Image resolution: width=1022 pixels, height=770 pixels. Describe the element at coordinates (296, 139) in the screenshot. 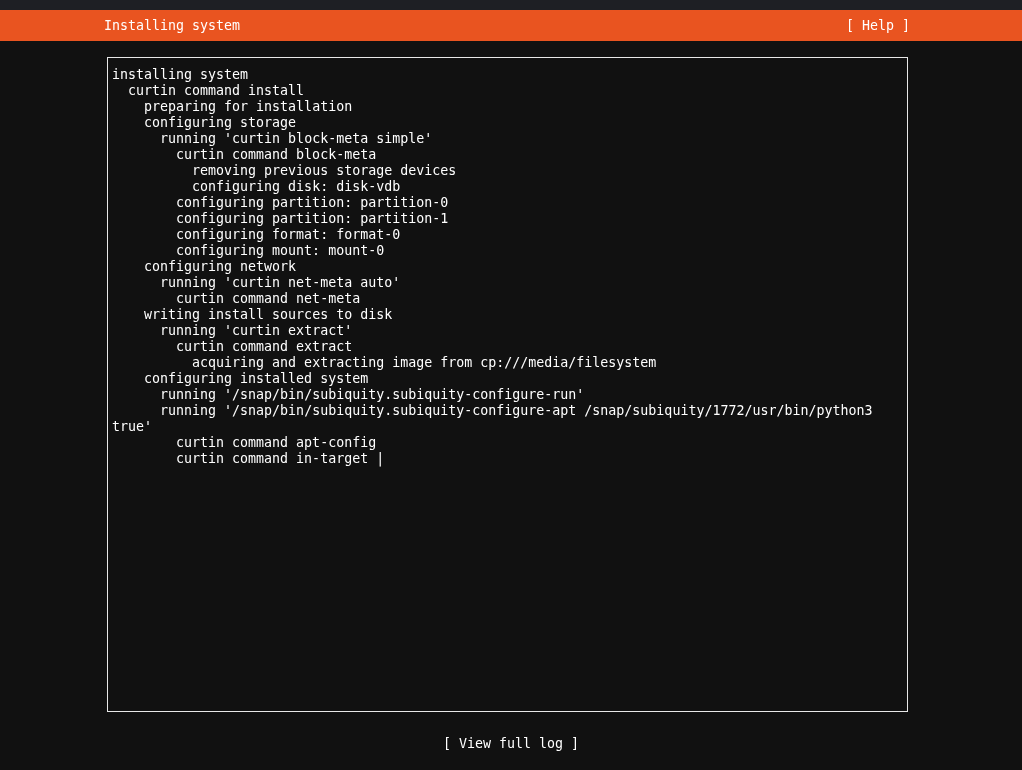

I see `log-line: running 'curtin block-meta simple'` at that location.